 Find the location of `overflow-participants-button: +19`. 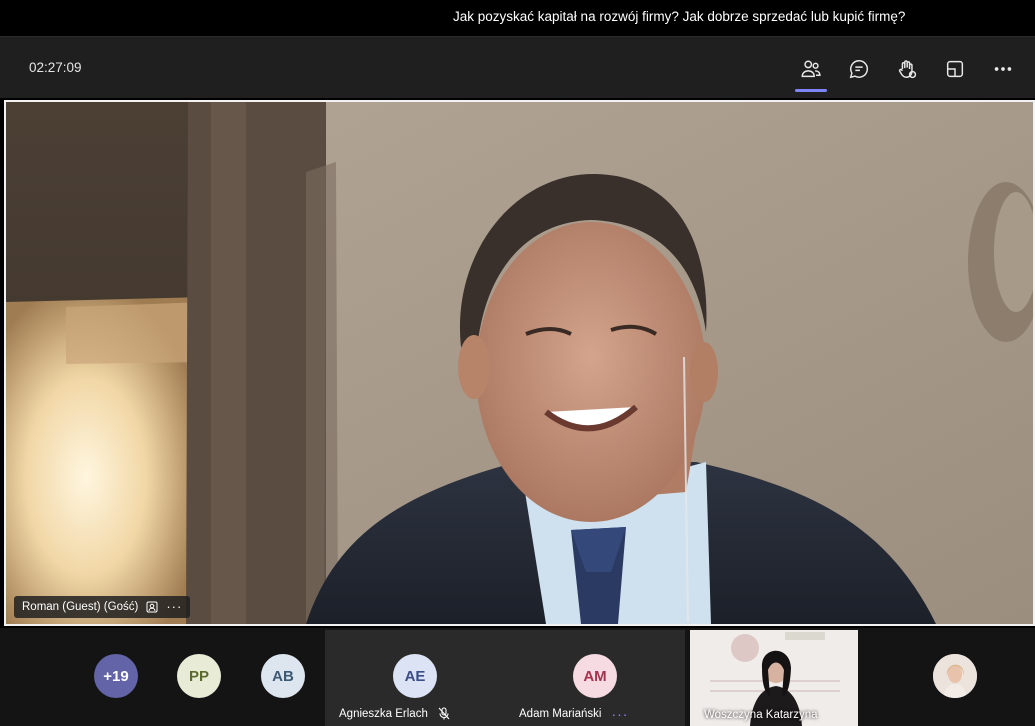

overflow-participants-button: +19 is located at coordinates (116, 676).